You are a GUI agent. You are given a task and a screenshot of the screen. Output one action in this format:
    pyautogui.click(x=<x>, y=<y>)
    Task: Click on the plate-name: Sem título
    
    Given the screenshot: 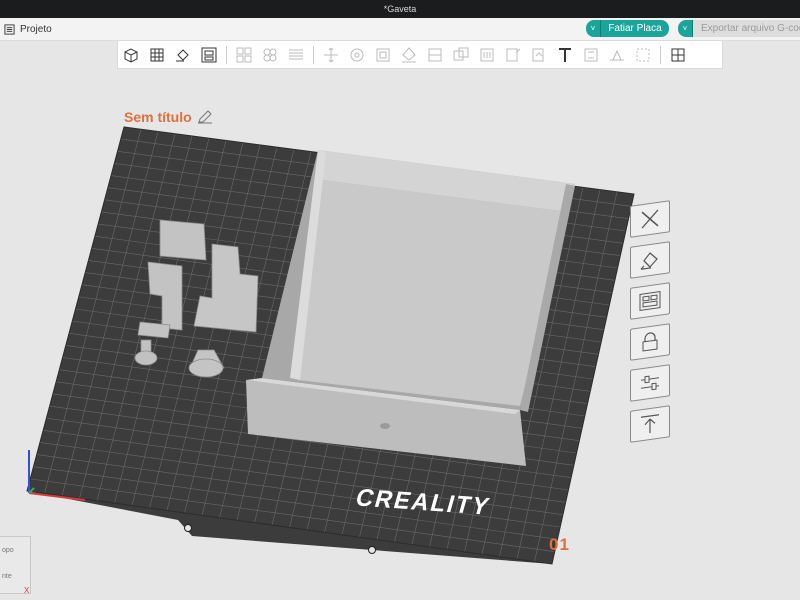 What is the action you would take?
    pyautogui.click(x=158, y=117)
    